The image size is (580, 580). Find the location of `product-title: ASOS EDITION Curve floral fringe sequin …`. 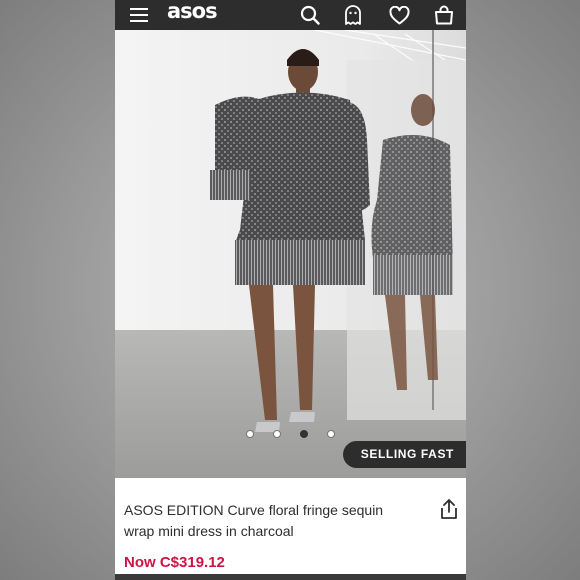

product-title: ASOS EDITION Curve floral fringe sequin … is located at coordinates (254, 520).